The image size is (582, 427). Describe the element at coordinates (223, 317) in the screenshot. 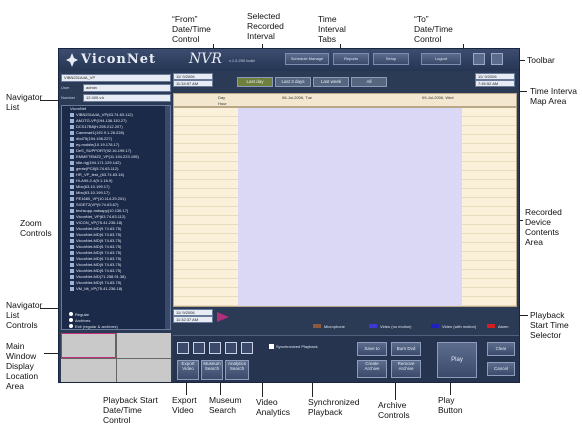

I see `playback-start-time-selector-icon` at that location.